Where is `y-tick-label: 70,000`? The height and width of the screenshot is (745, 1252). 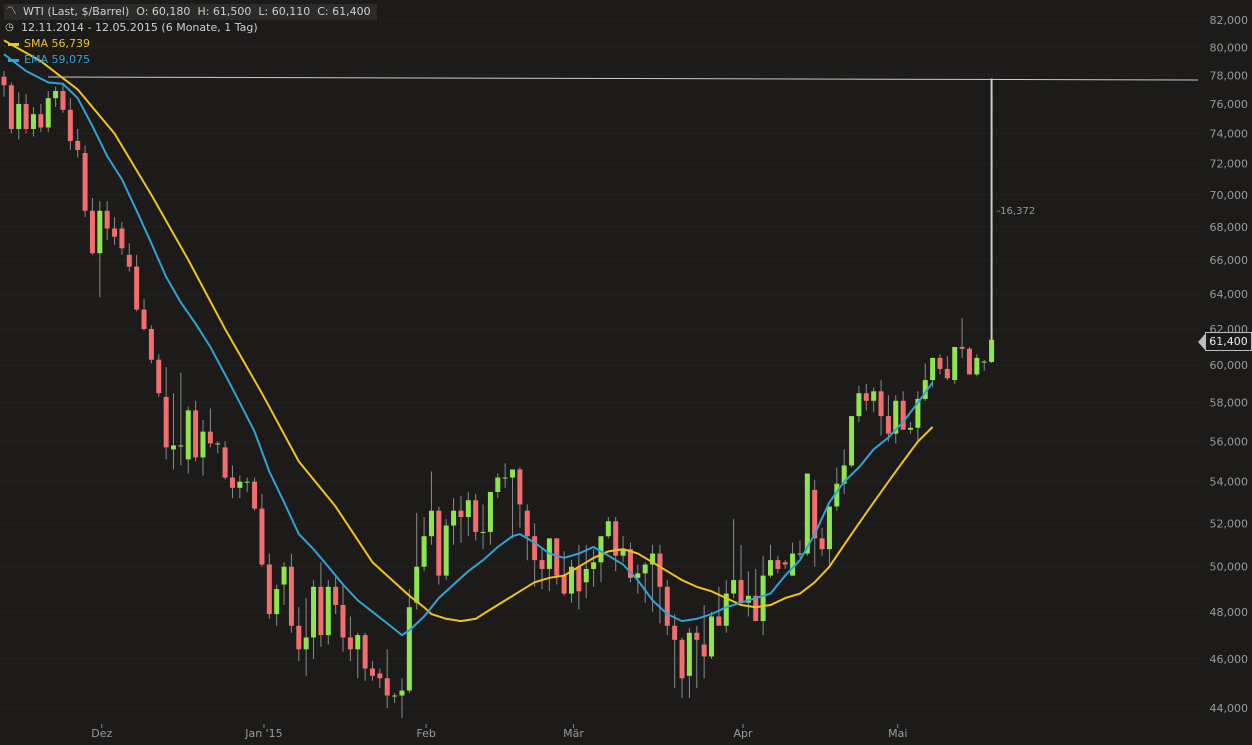
y-tick-label: 70,000 is located at coordinates (1229, 195).